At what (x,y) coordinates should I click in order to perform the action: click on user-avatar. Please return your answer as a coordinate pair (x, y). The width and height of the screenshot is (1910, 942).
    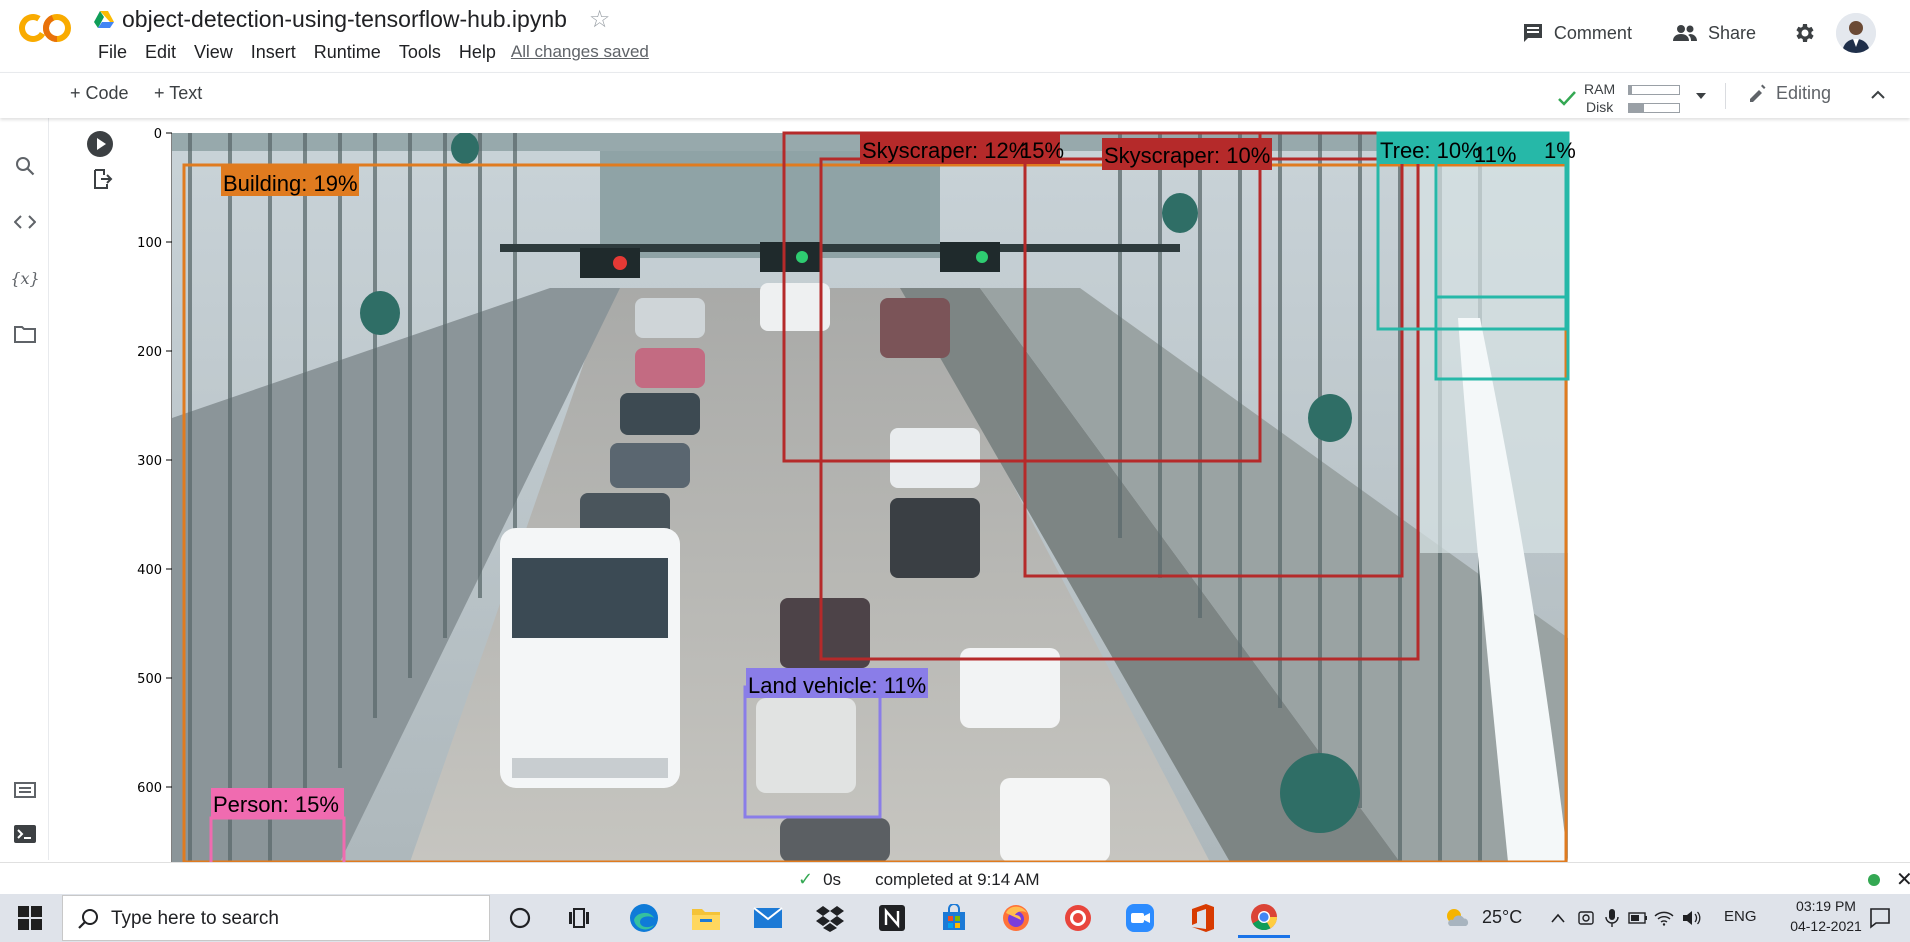
    Looking at the image, I should click on (1856, 33).